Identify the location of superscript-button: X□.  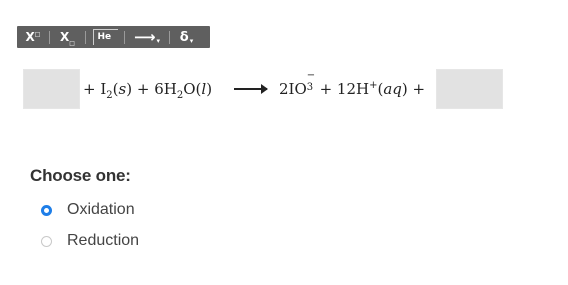
(33, 37).